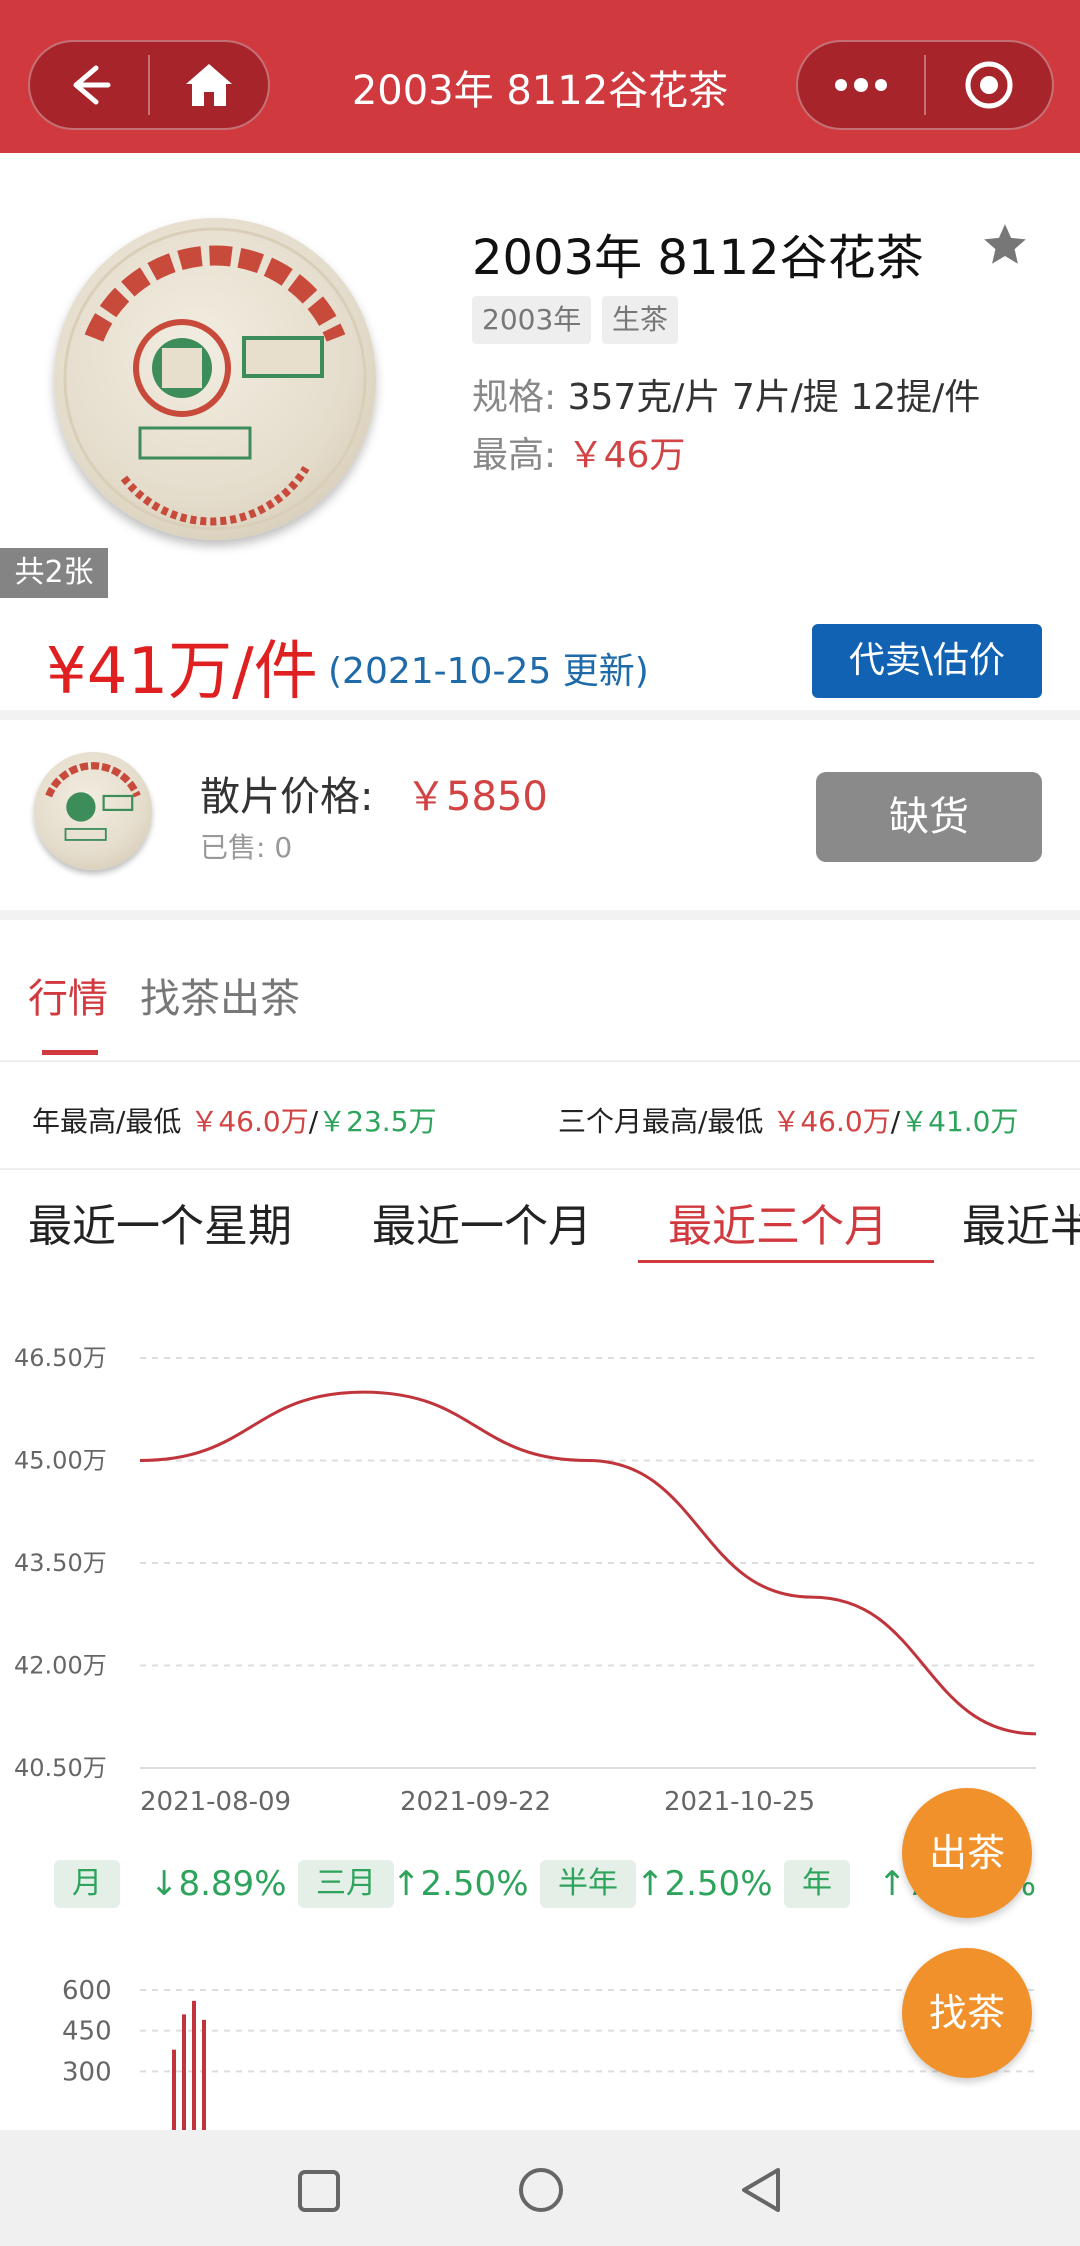 The width and height of the screenshot is (1080, 2246). I want to click on consign-appraise-button: 代卖\估价, so click(927, 661).